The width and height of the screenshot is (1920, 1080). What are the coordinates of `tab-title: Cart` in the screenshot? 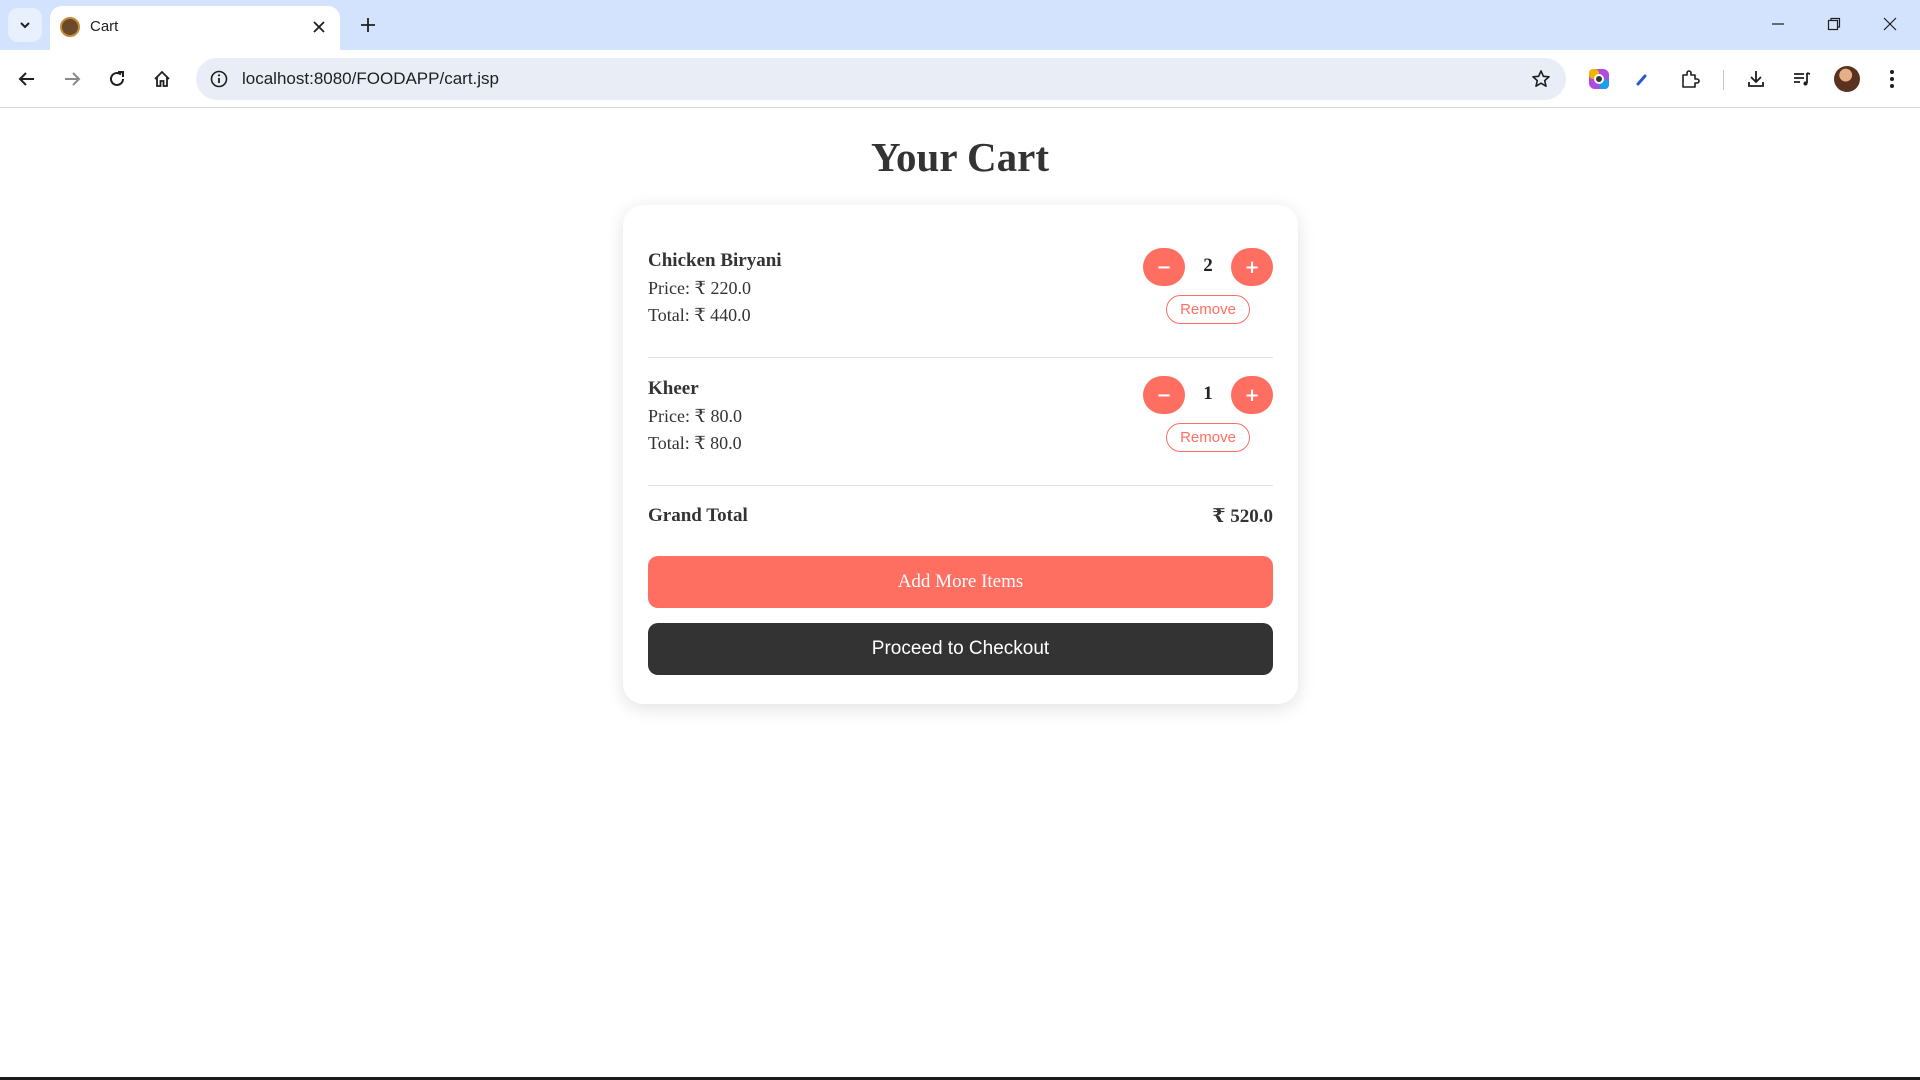 It's located at (104, 26).